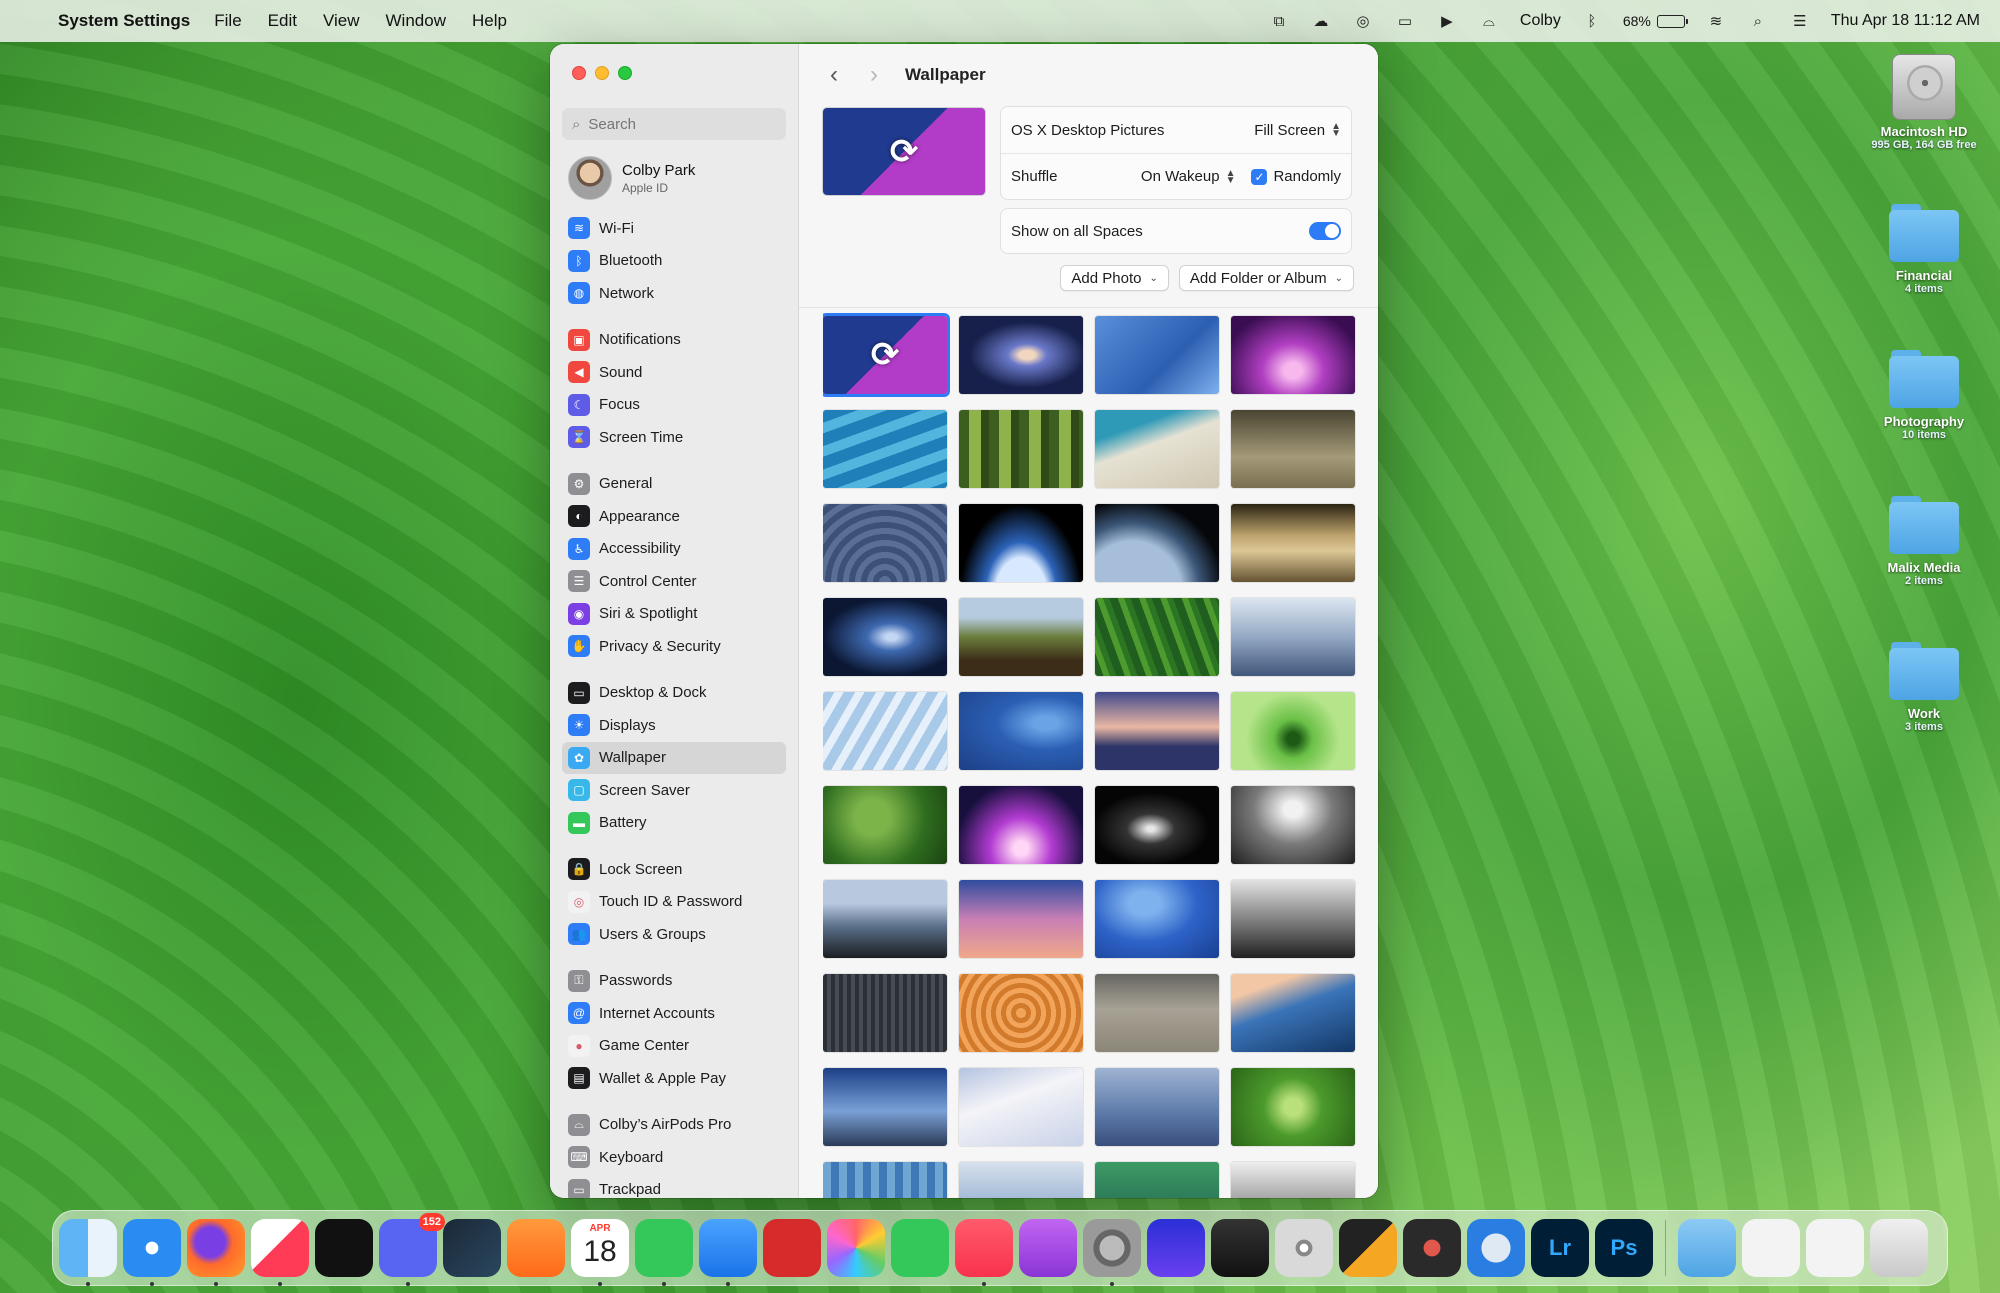  Describe the element at coordinates (674, 1078) in the screenshot. I see `sidebar-item-wallet-apple-pay: ▤ Wallet & Apple Pay` at that location.